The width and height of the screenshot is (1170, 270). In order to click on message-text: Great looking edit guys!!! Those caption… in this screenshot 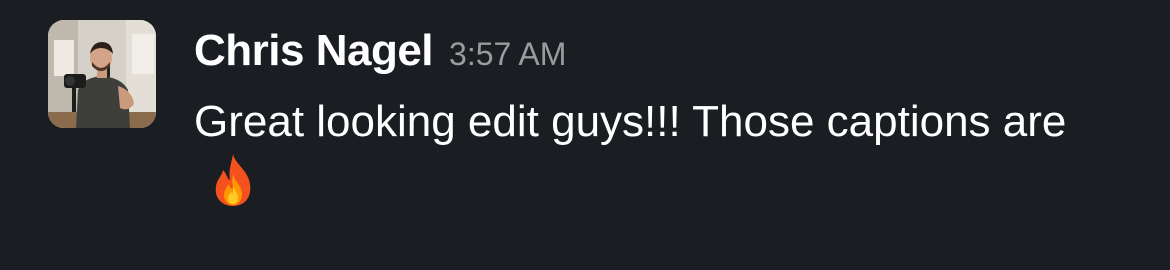, I will do `click(630, 121)`.